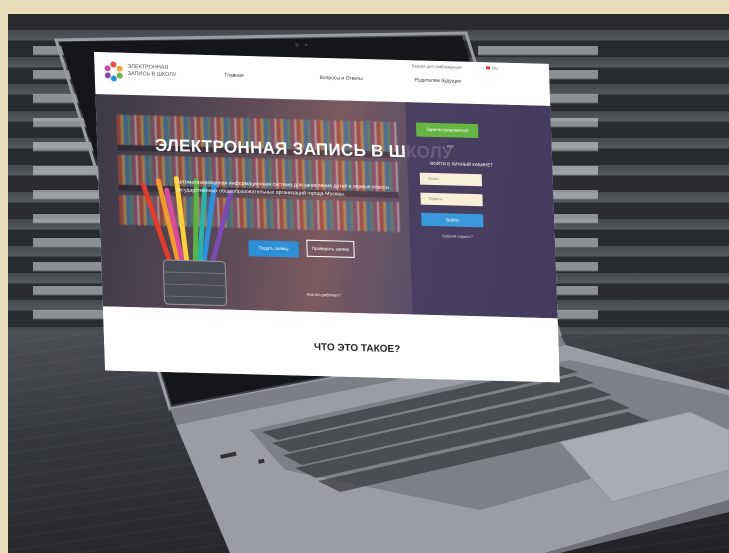 This screenshot has height=553, width=729. I want to click on password-field: Пароль, so click(451, 199).